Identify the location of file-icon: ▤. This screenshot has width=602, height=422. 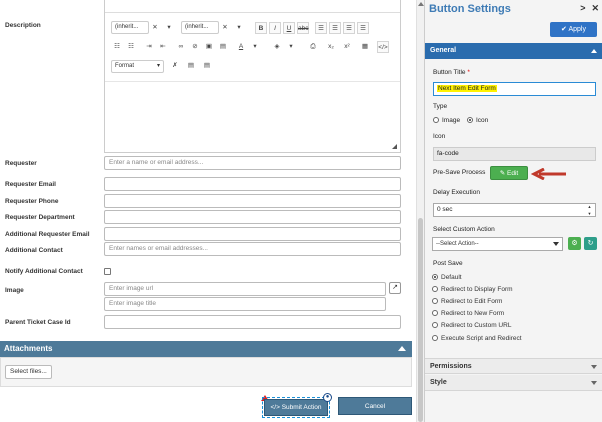
(223, 47).